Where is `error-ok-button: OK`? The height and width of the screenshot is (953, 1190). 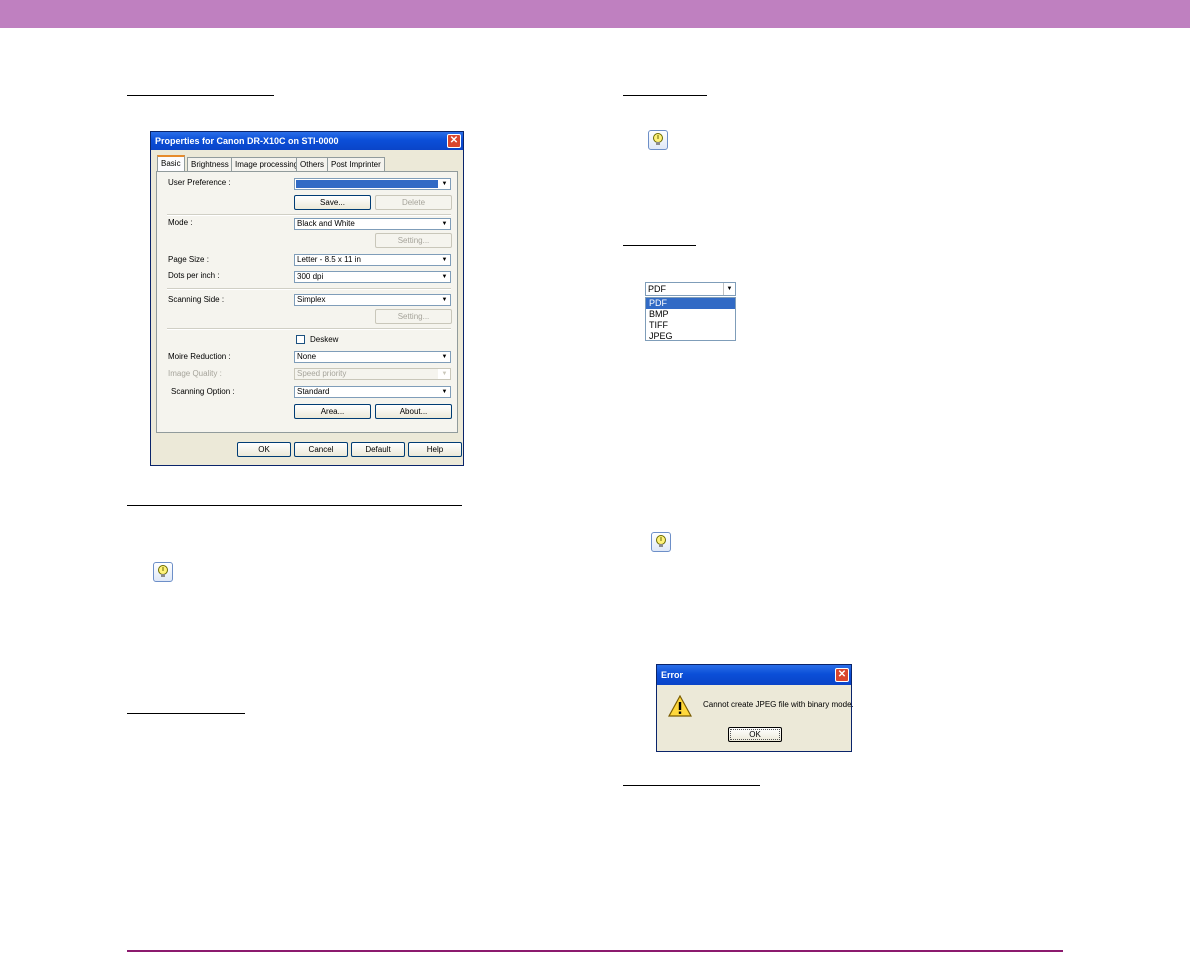
error-ok-button: OK is located at coordinates (755, 734).